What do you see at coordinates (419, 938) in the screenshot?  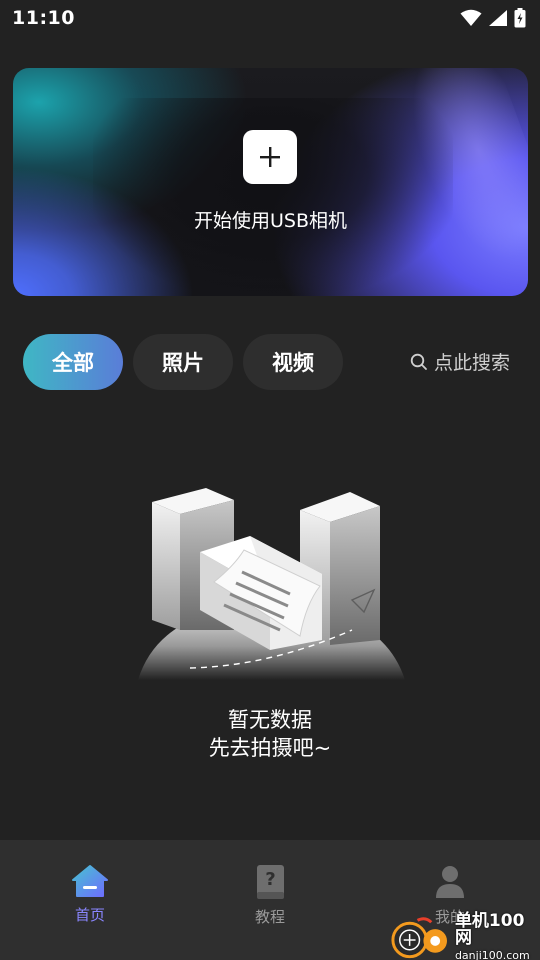 I see `watermark-logo` at bounding box center [419, 938].